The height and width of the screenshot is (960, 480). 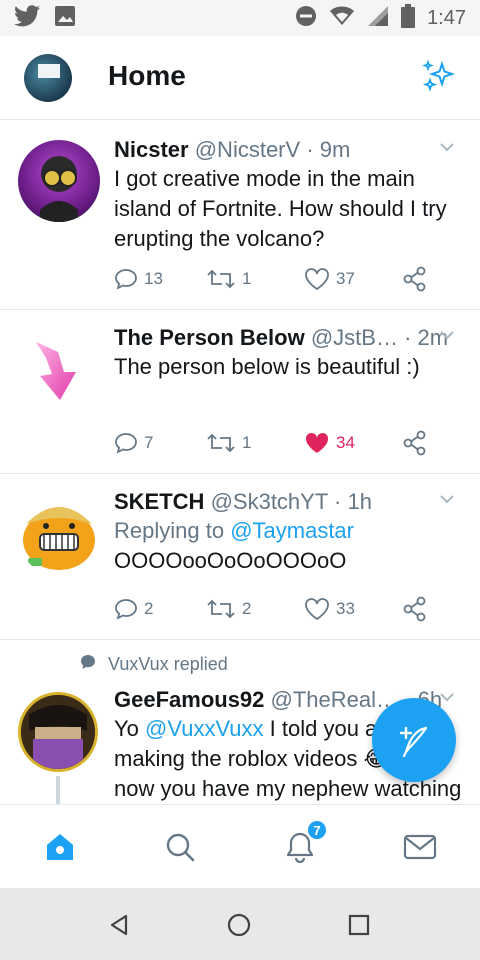 I want to click on tweet-text-rest: I told you ab, so click(x=326, y=728).